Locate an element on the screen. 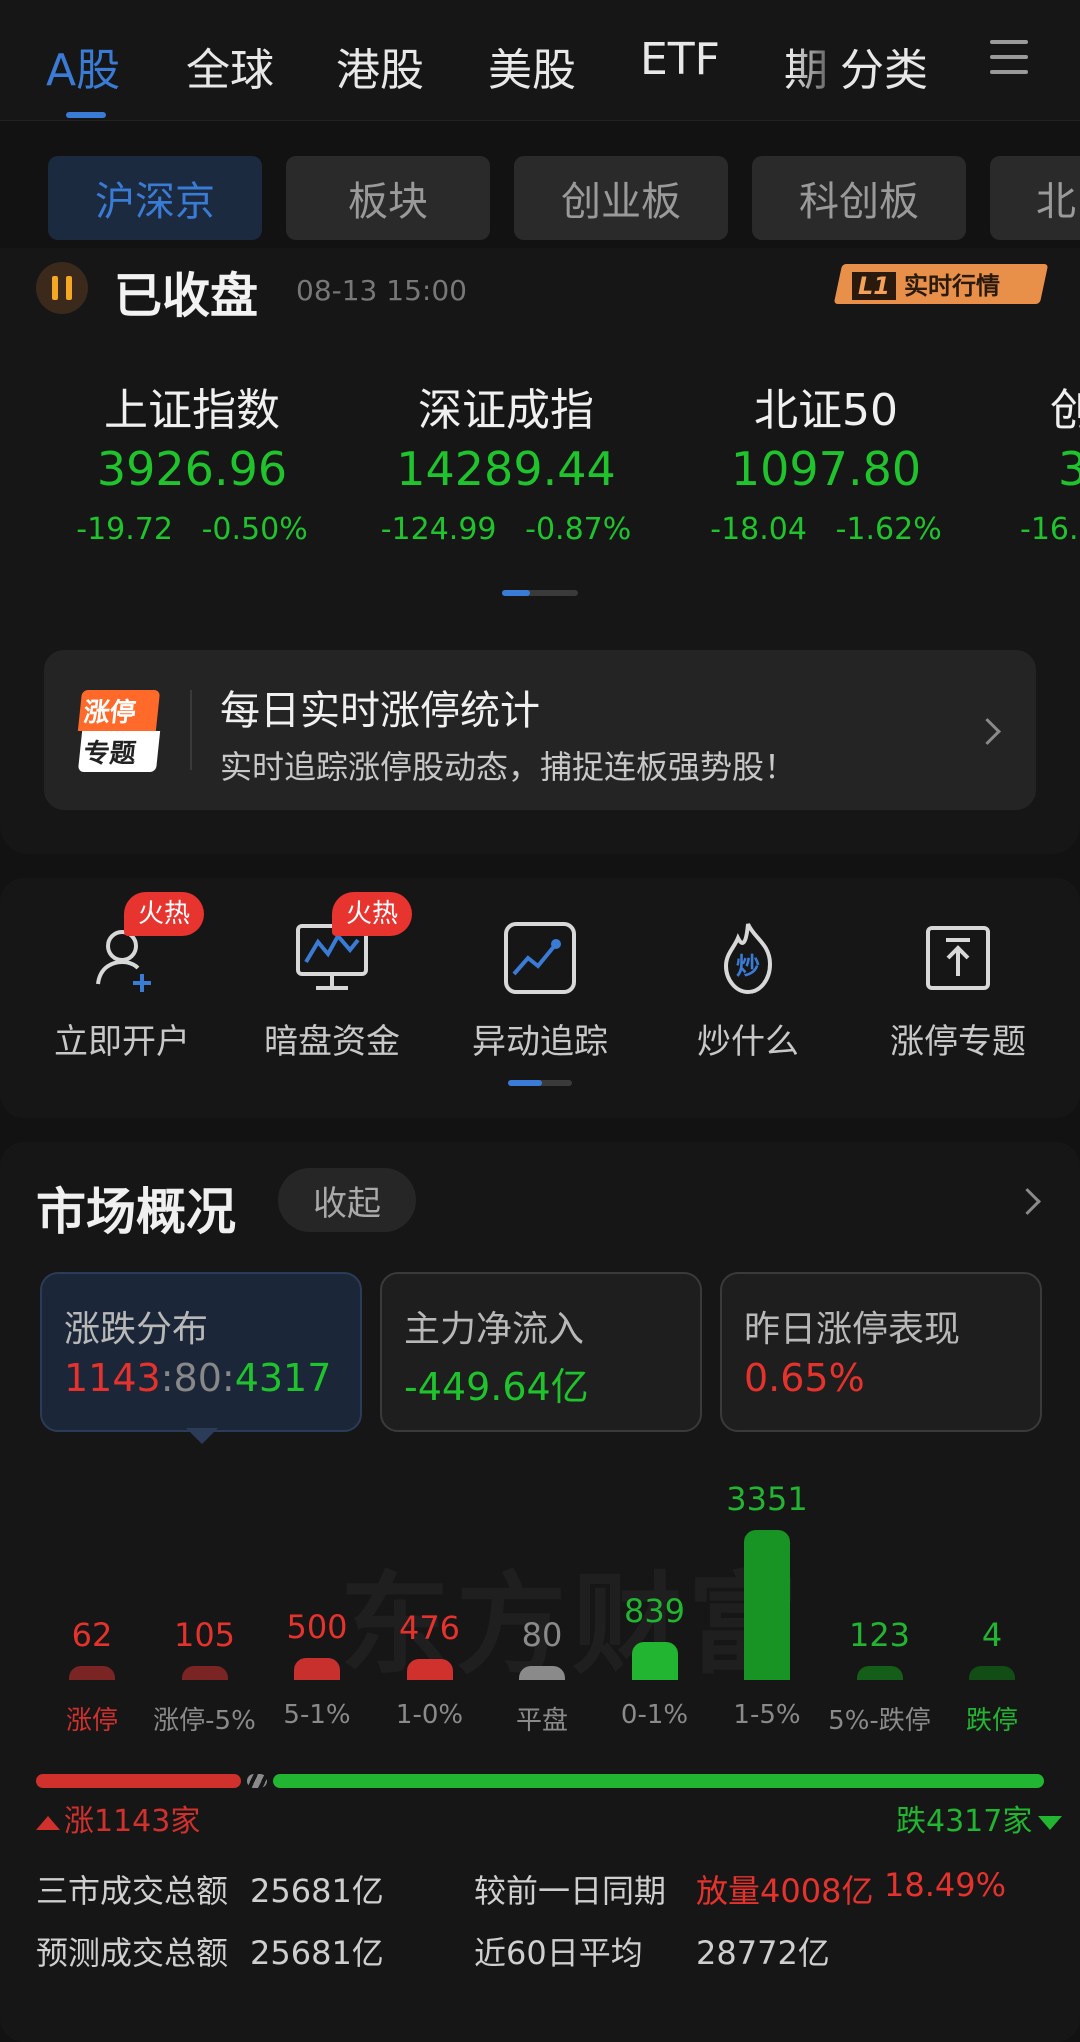  market-time: 08-13 15:00 is located at coordinates (381, 290).